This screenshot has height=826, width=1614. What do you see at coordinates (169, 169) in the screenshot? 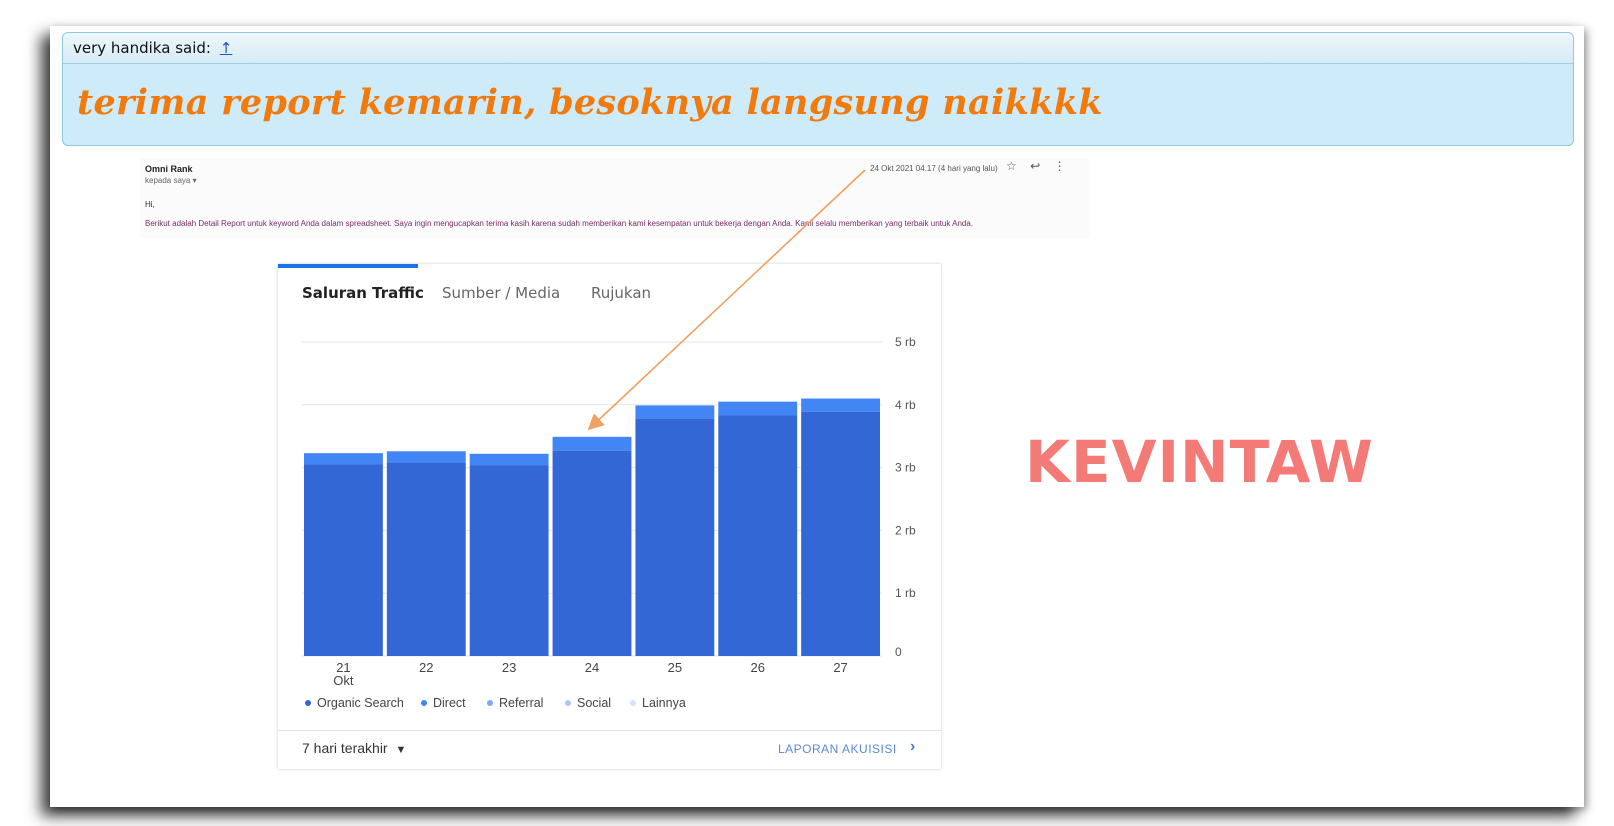
I see `email-sender: Omni Rank` at bounding box center [169, 169].